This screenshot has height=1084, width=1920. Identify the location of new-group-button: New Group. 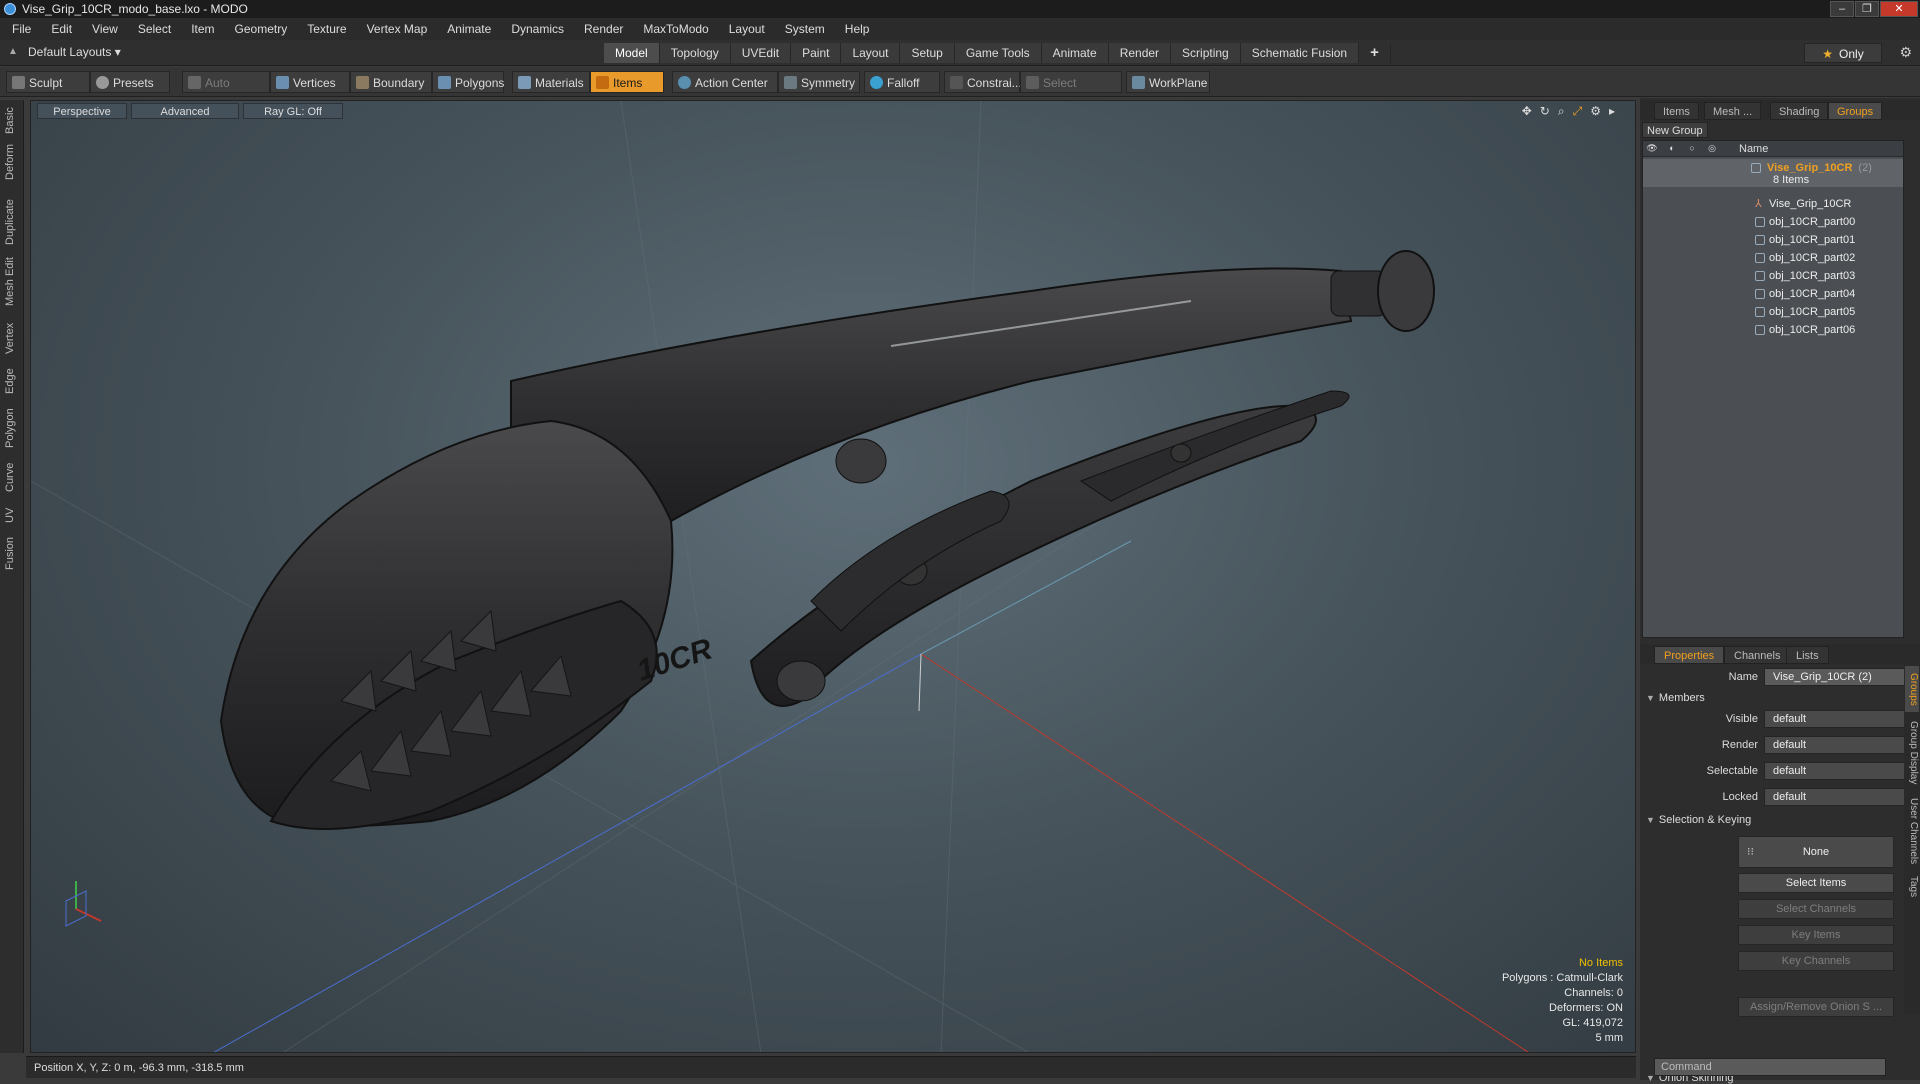
(1675, 130).